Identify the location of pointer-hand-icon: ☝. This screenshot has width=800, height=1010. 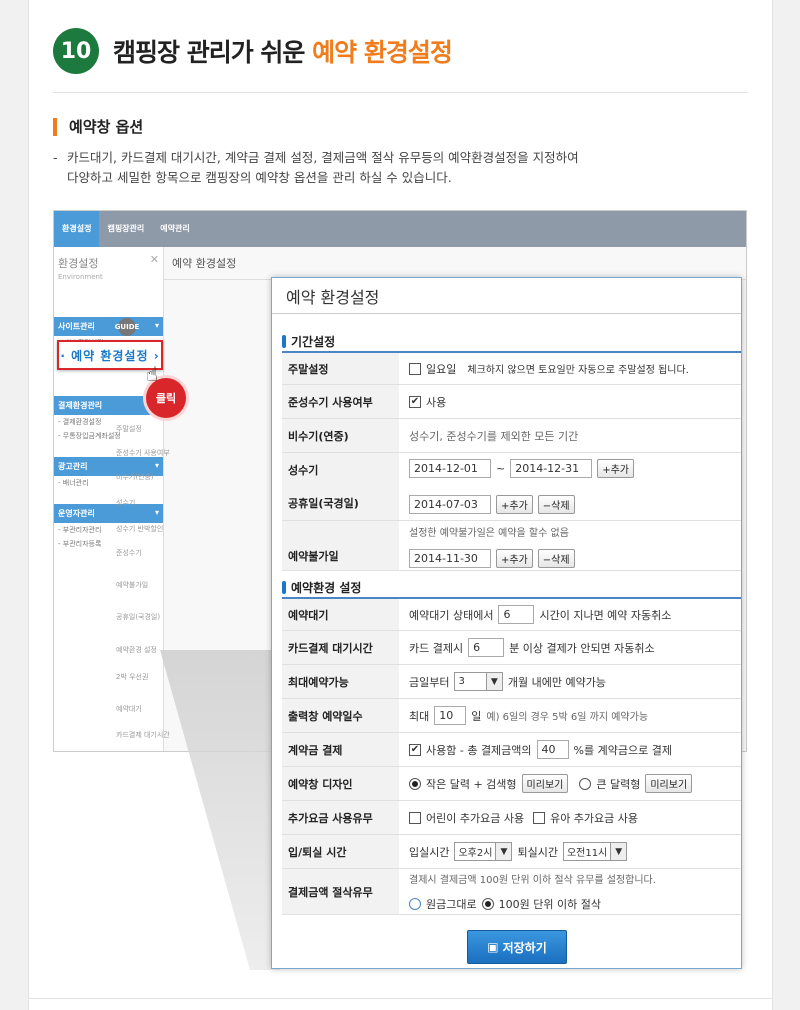
(152, 374).